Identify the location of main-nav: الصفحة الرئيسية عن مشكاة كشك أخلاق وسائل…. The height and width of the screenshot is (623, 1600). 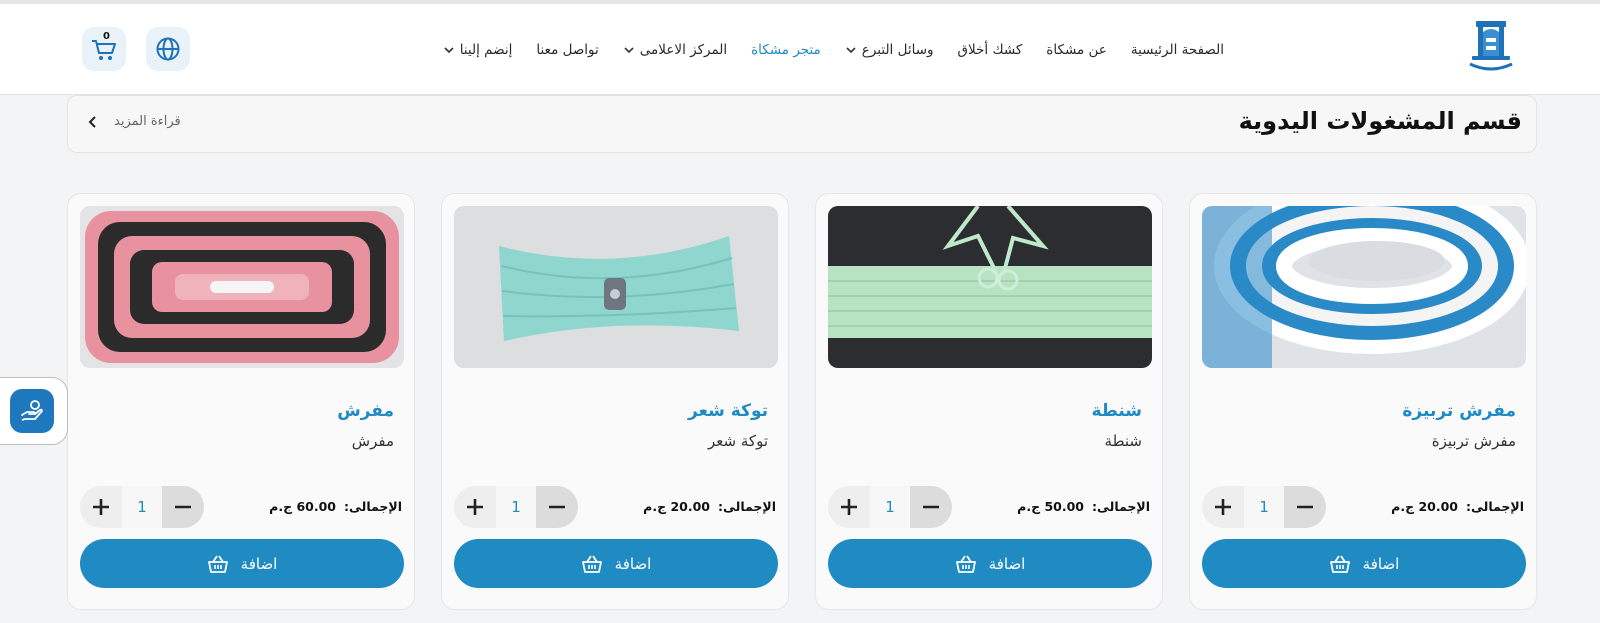
(833, 49).